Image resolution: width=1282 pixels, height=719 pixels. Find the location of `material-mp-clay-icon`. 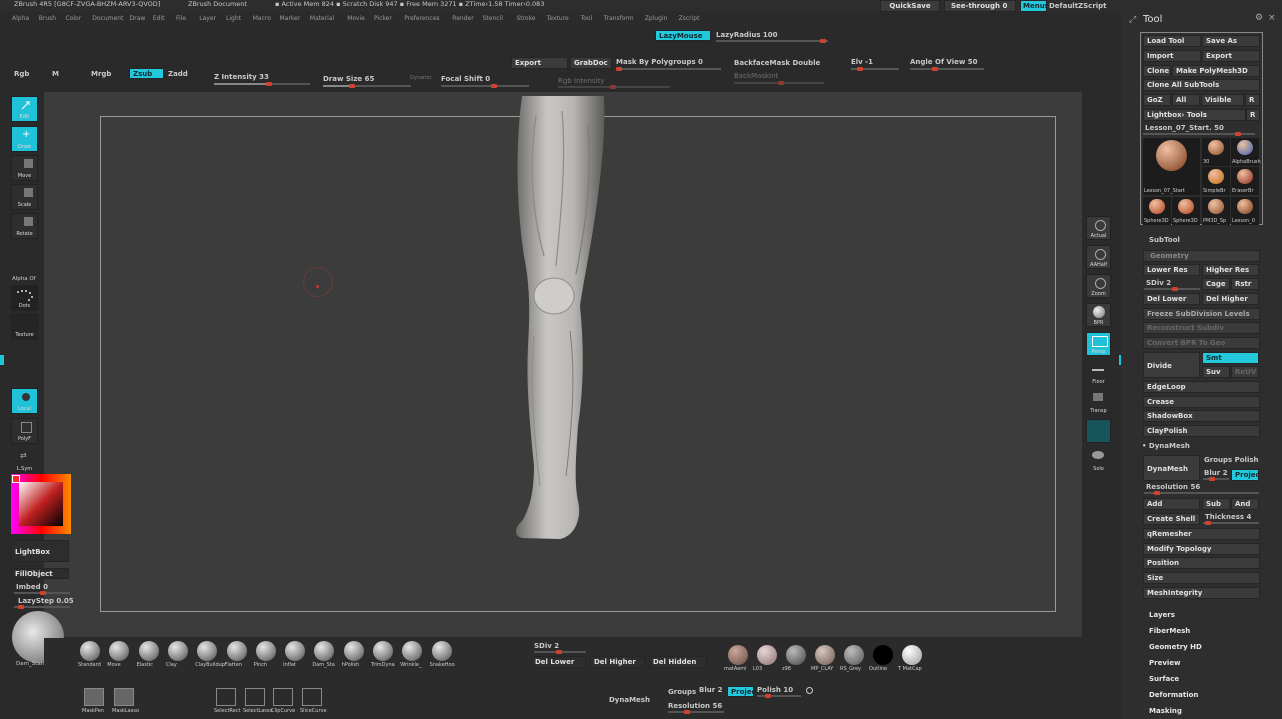

material-mp-clay-icon is located at coordinates (825, 655).